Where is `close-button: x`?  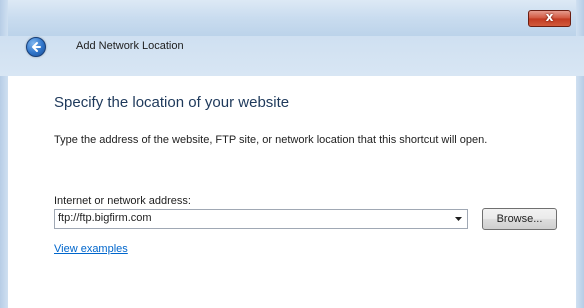
close-button: x is located at coordinates (549, 18).